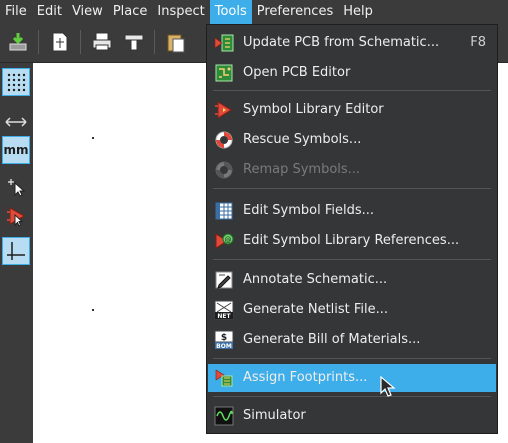 Image resolution: width=508 pixels, height=443 pixels. Describe the element at coordinates (16, 216) in the screenshot. I see `symbol-highlight-icon` at that location.